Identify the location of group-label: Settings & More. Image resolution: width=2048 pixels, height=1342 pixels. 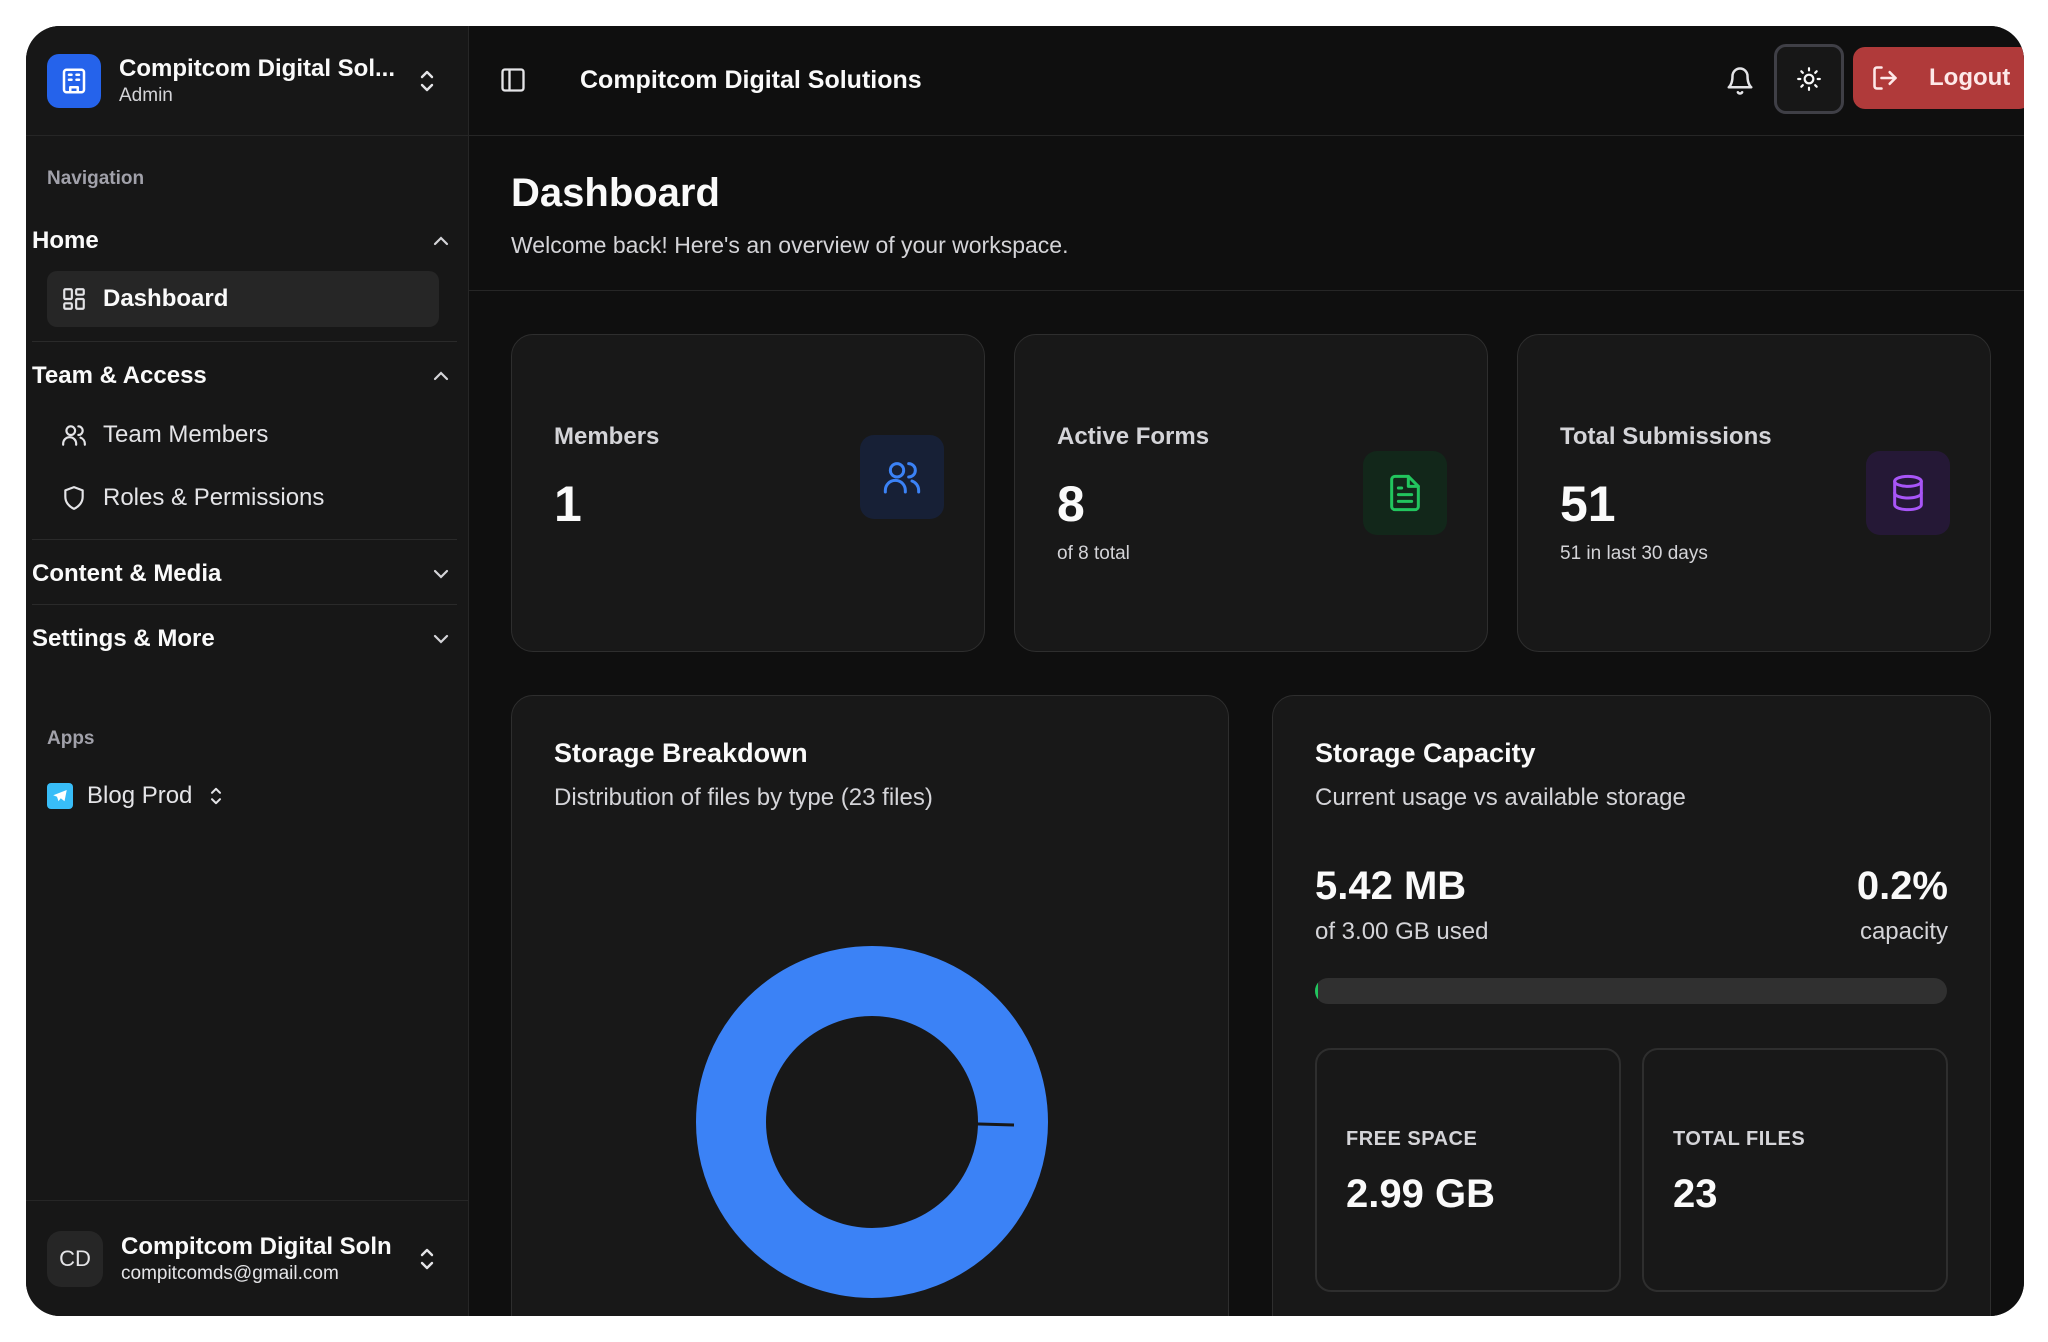
(123, 638).